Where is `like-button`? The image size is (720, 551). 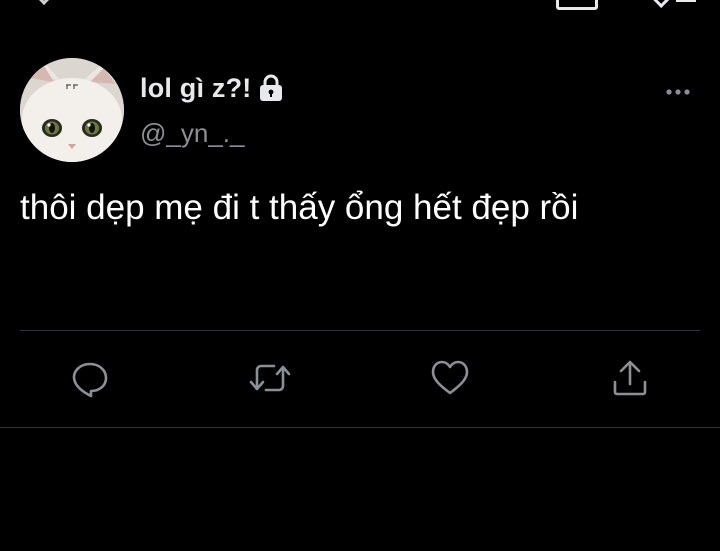
like-button is located at coordinates (450, 378).